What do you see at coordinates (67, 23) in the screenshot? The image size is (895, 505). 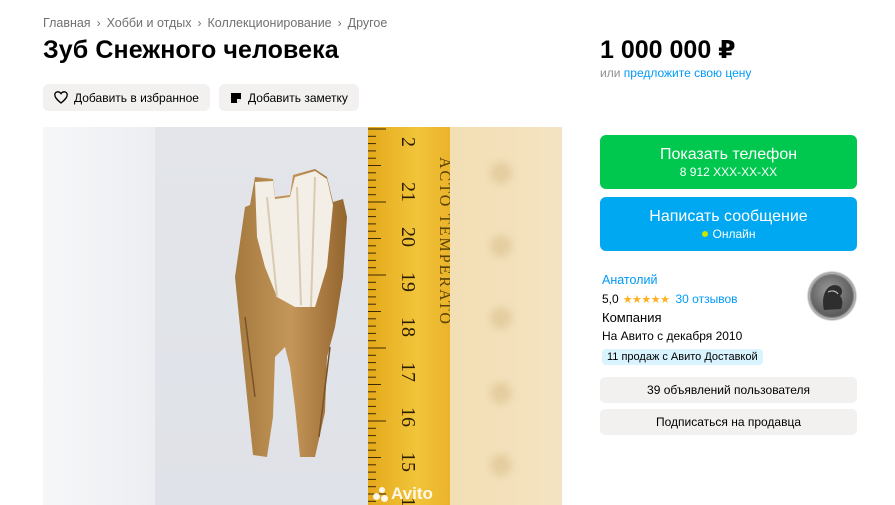 I see `breadcrumb-item-home: Главная` at bounding box center [67, 23].